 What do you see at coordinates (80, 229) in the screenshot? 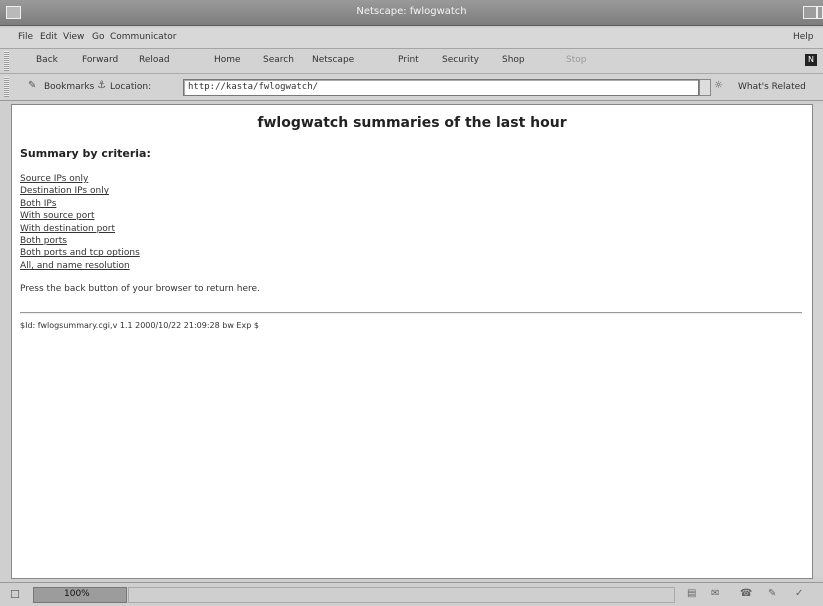
I see `link-destination-port: With destination port` at bounding box center [80, 229].